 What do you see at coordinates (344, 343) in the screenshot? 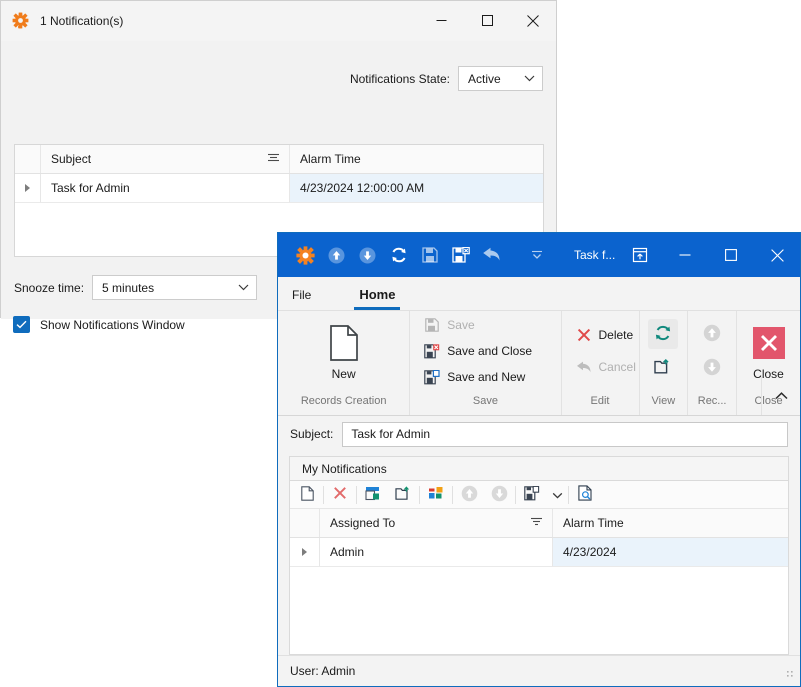
I see `new-document-icon` at bounding box center [344, 343].